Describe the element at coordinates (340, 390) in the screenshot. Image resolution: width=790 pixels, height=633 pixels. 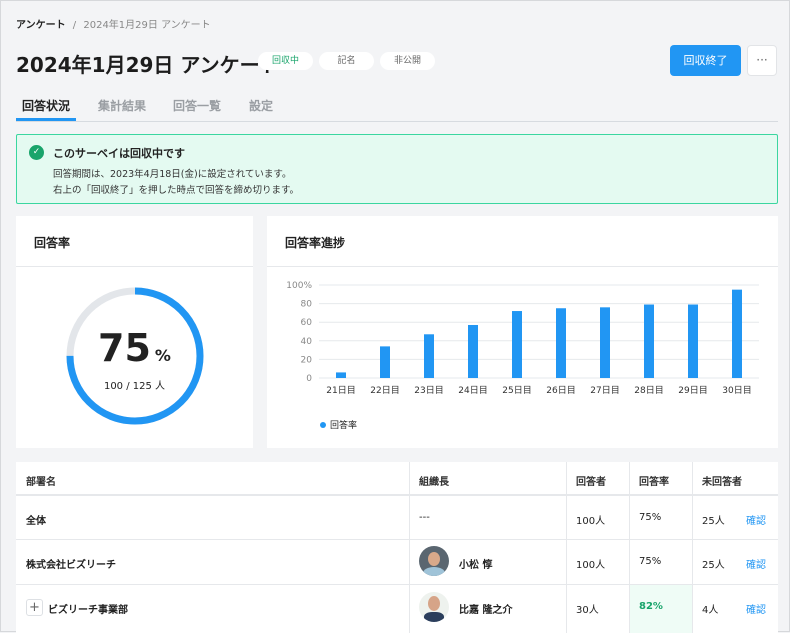
I see `x-tick-label: 21日目` at that location.